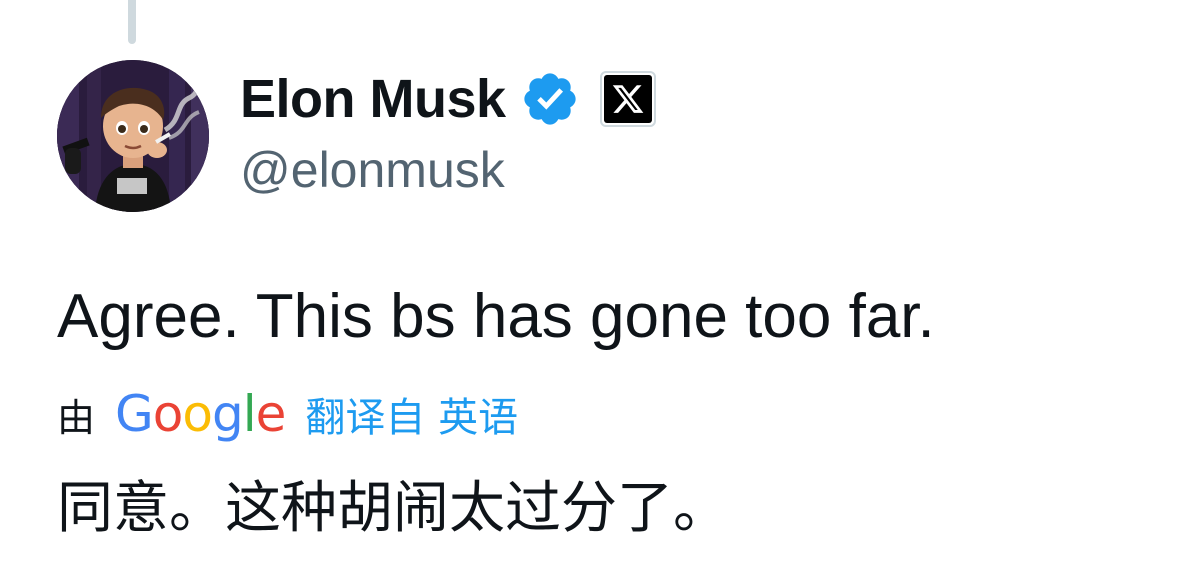 The width and height of the screenshot is (1200, 581). I want to click on google-logo: Google, so click(201, 414).